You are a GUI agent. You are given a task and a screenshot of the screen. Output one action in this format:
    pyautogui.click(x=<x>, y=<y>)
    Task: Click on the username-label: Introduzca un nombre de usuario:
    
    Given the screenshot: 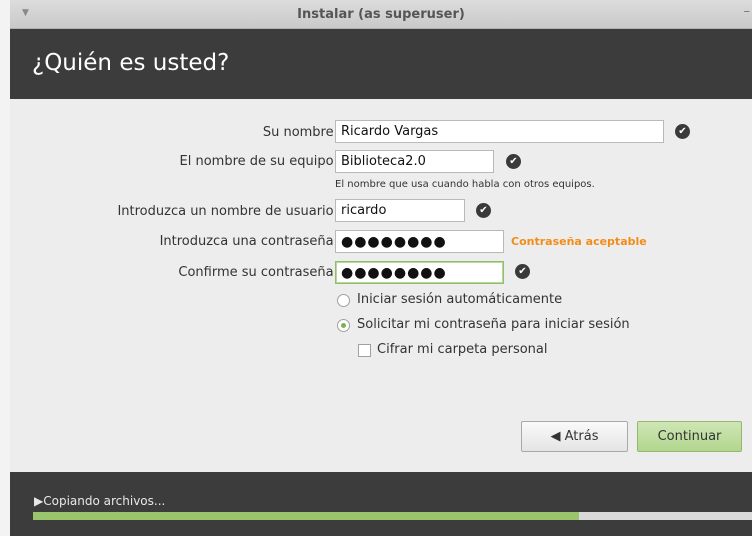 What is the action you would take?
    pyautogui.click(x=227, y=211)
    